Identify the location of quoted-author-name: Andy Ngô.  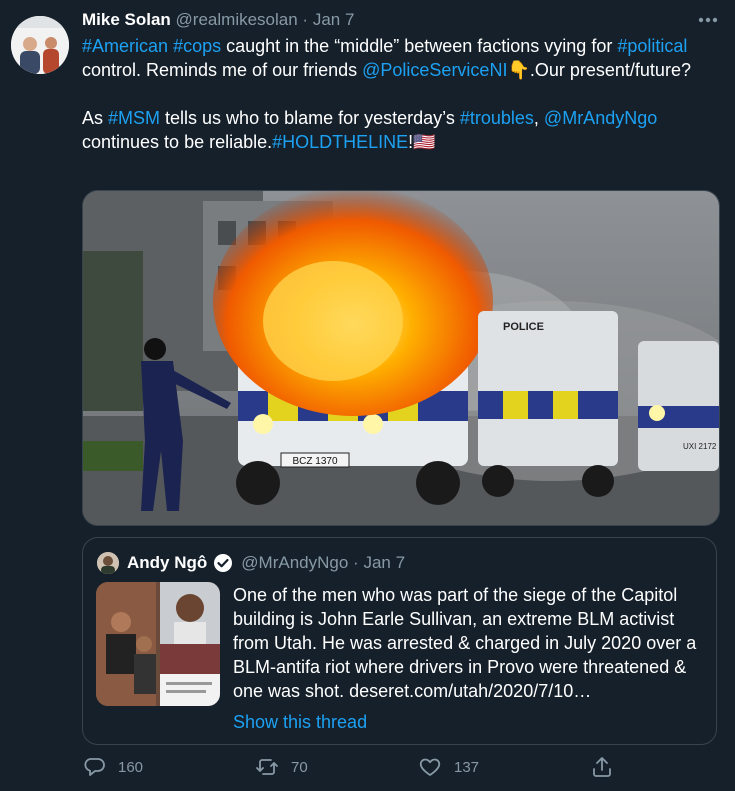
(167, 563).